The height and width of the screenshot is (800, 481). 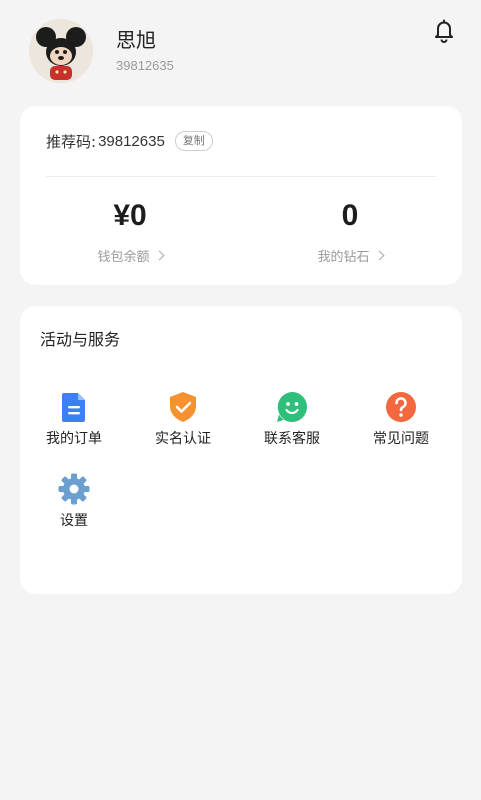 I want to click on profile-header: 思旭 39812635, so click(x=240, y=50).